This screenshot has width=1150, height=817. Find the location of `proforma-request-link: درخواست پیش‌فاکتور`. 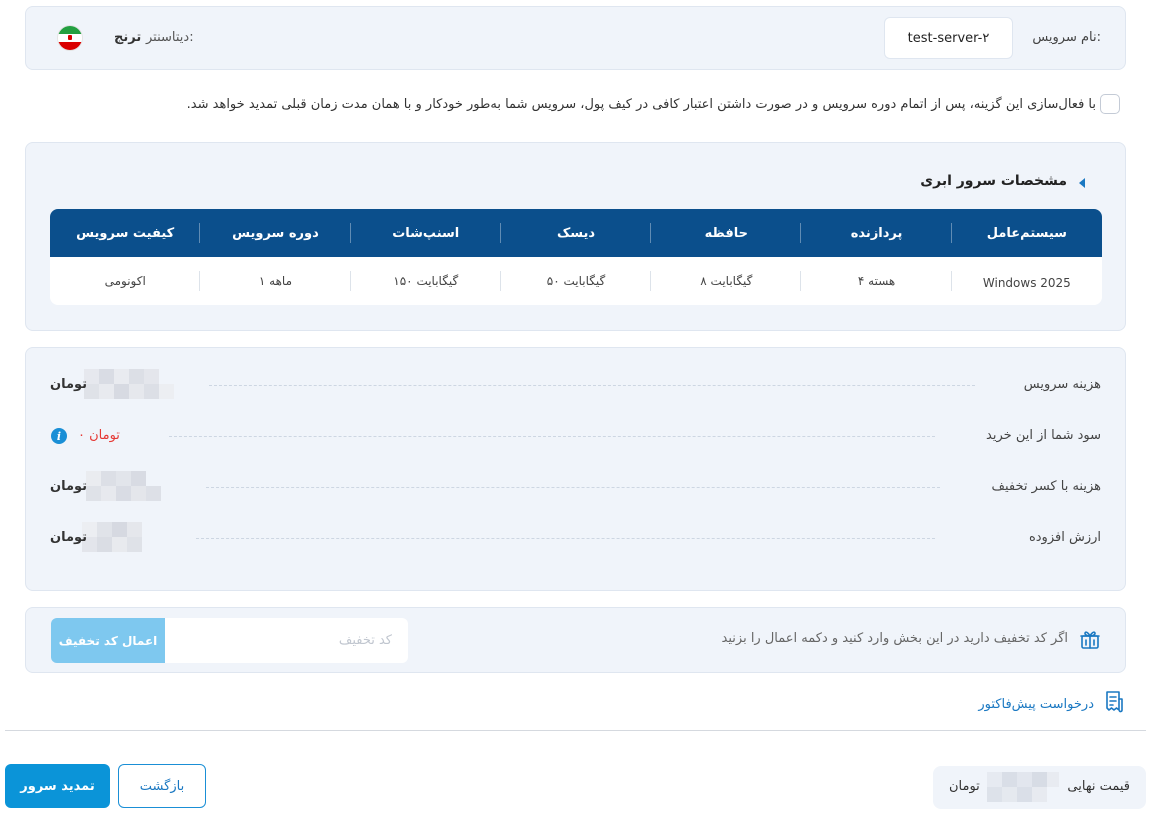

proforma-request-link: درخواست پیش‌فاکتور is located at coordinates (1051, 704).